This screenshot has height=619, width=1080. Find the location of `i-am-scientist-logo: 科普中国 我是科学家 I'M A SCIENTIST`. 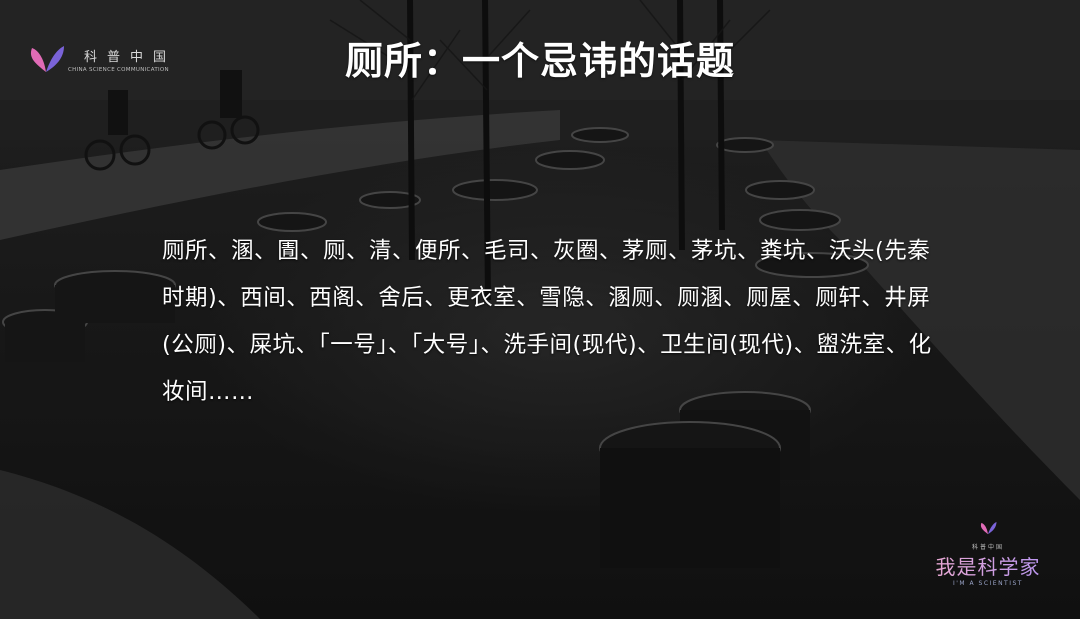

i-am-scientist-logo: 科普中国 我是科学家 I'M A SCIENTIST is located at coordinates (988, 555).